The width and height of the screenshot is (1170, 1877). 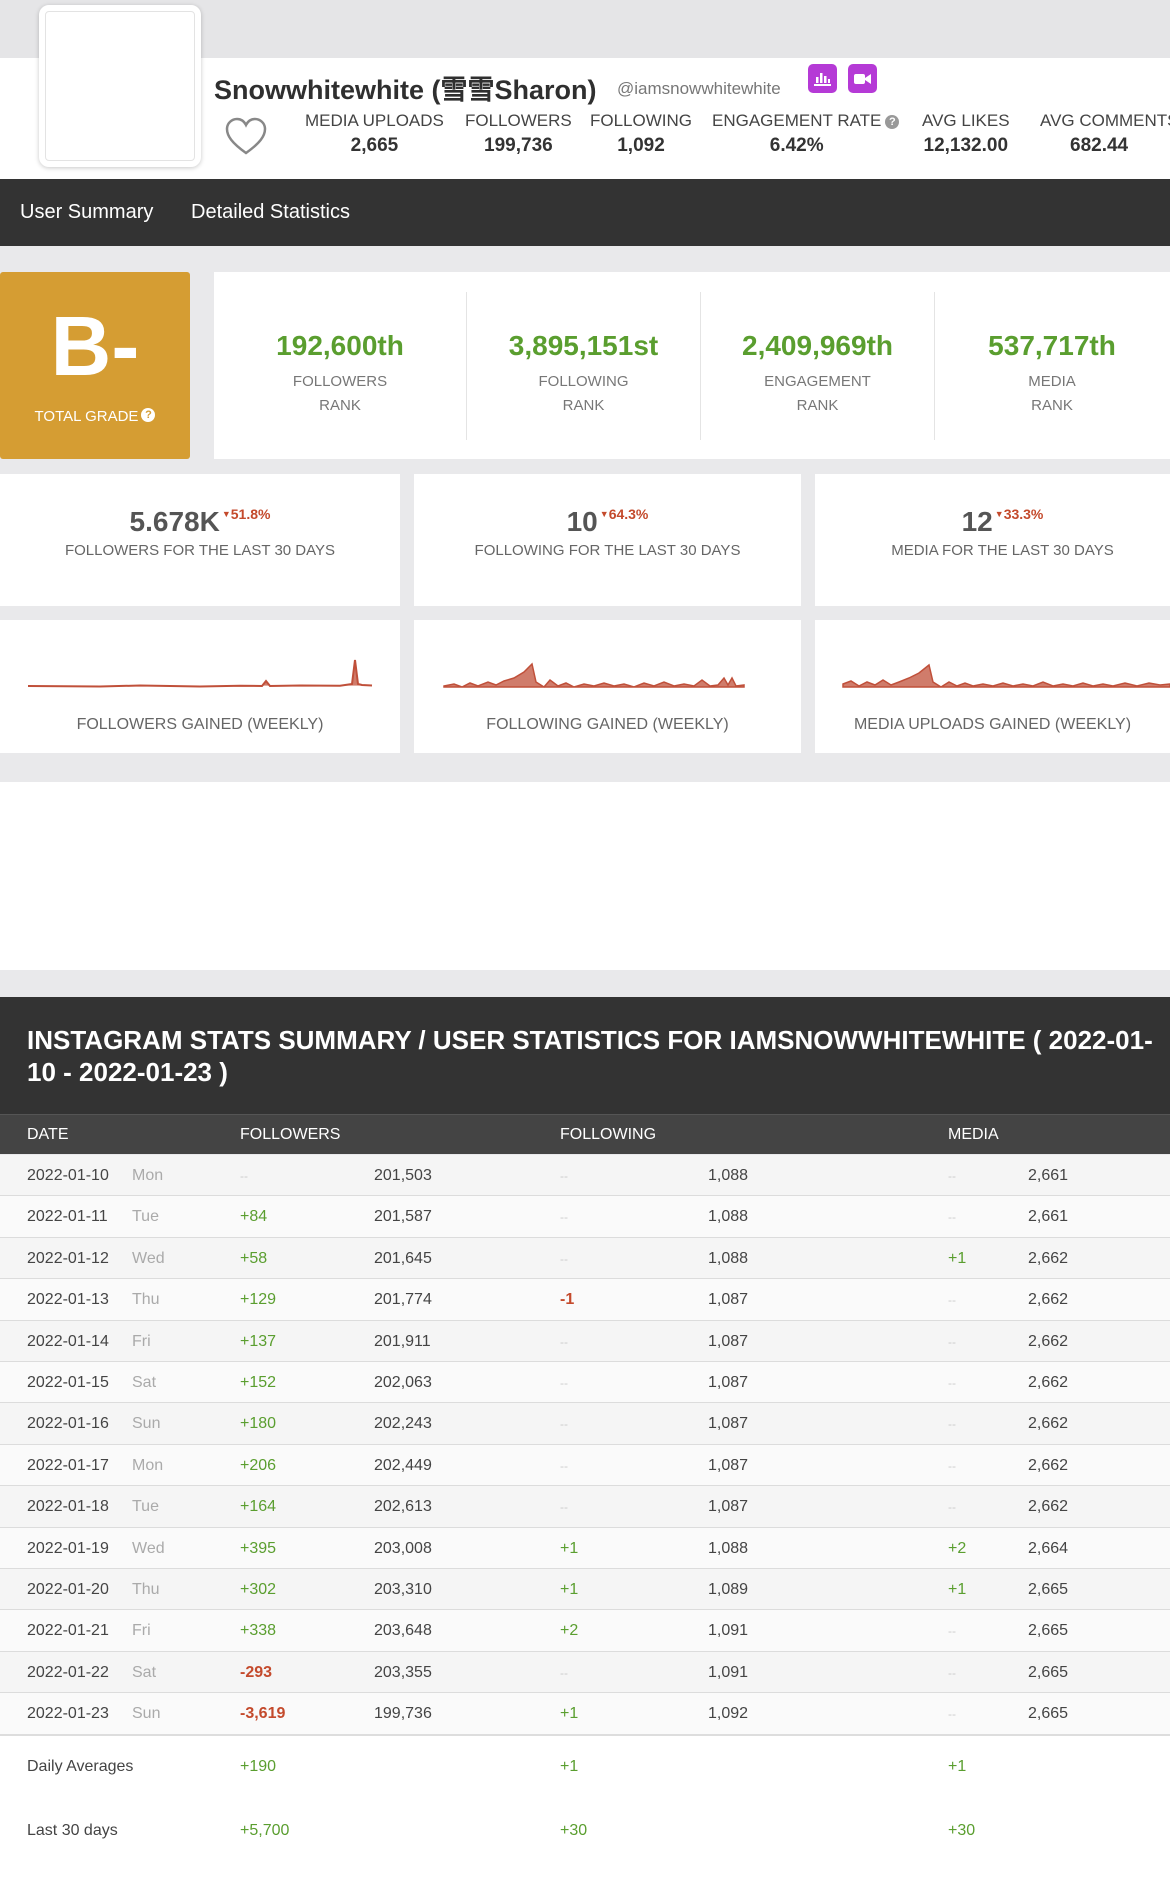 I want to click on row-media-change: +1, so click(x=957, y=1258).